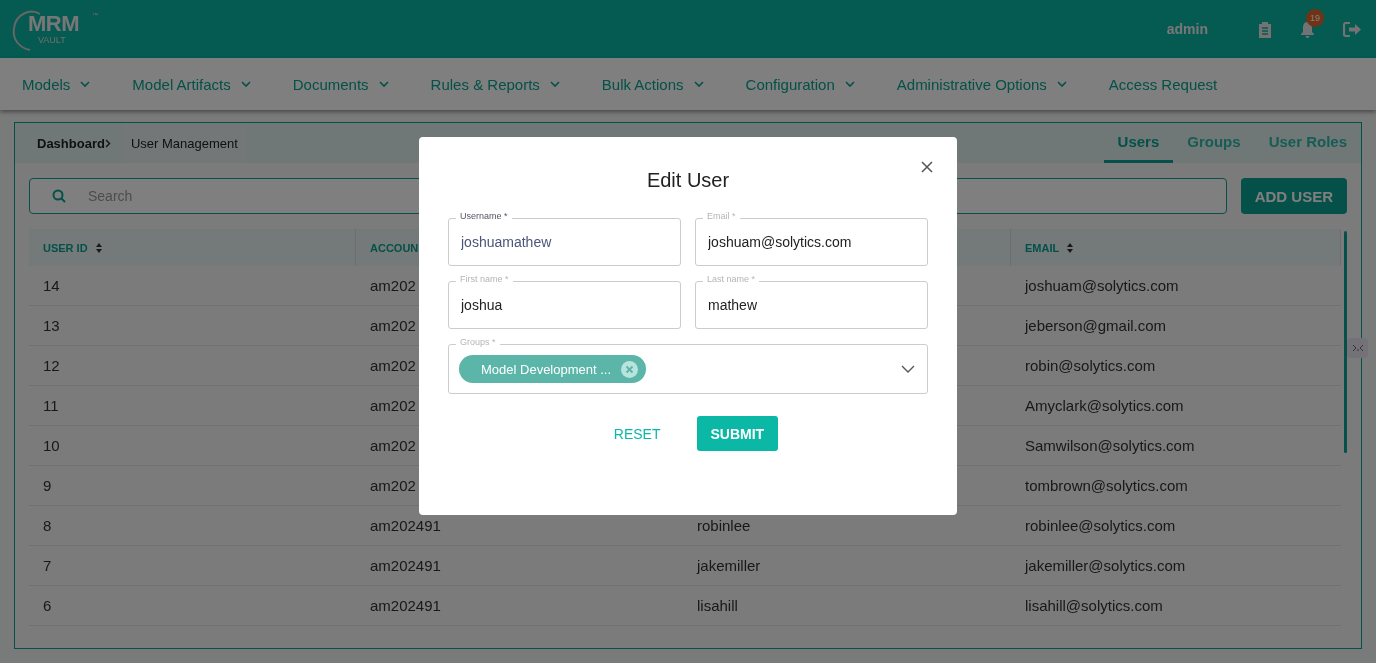 The height and width of the screenshot is (663, 1376). Describe the element at coordinates (192, 526) in the screenshot. I see `table-cell: 8` at that location.